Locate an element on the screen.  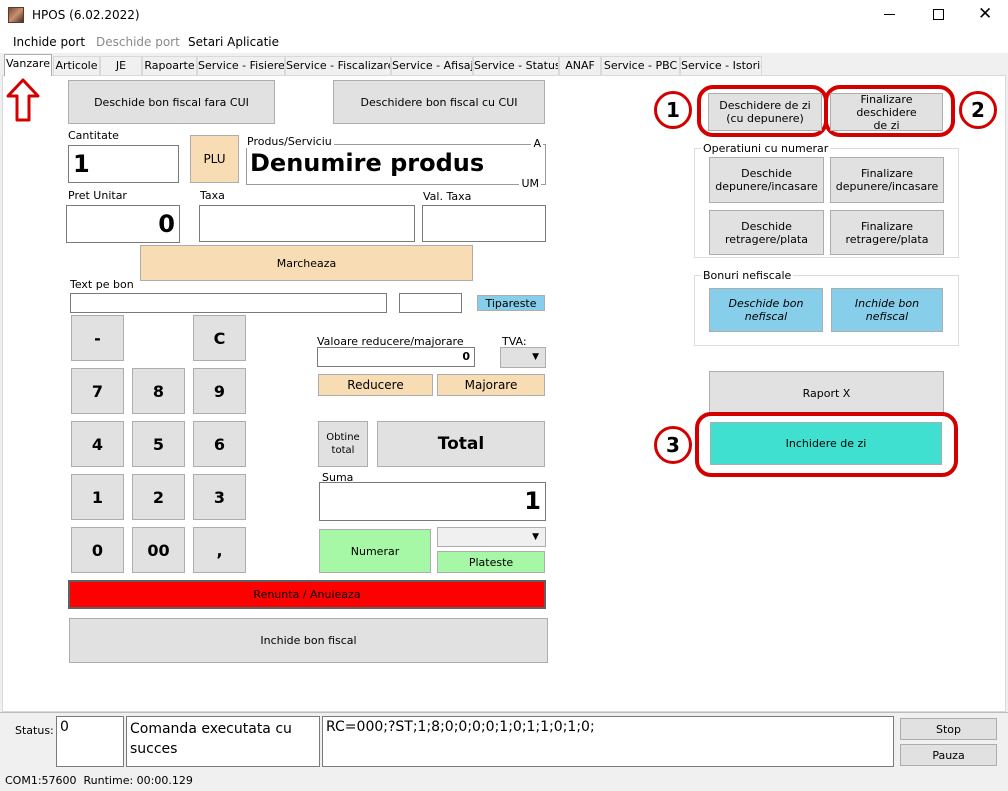
cantitate-input: 1 is located at coordinates (123, 164).